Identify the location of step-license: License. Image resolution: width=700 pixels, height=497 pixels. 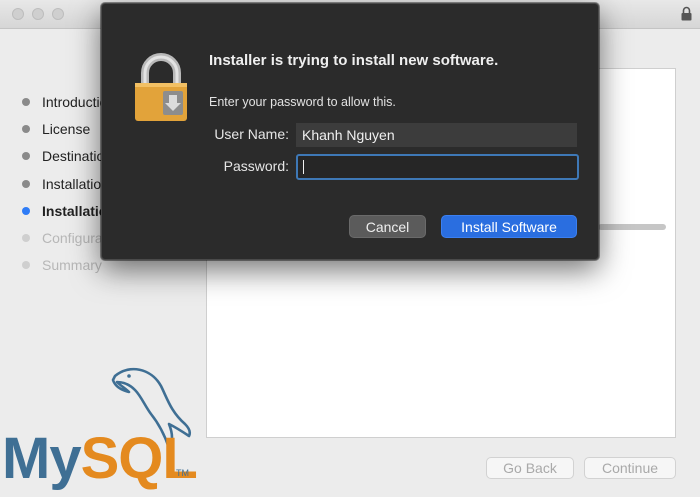
(56, 129).